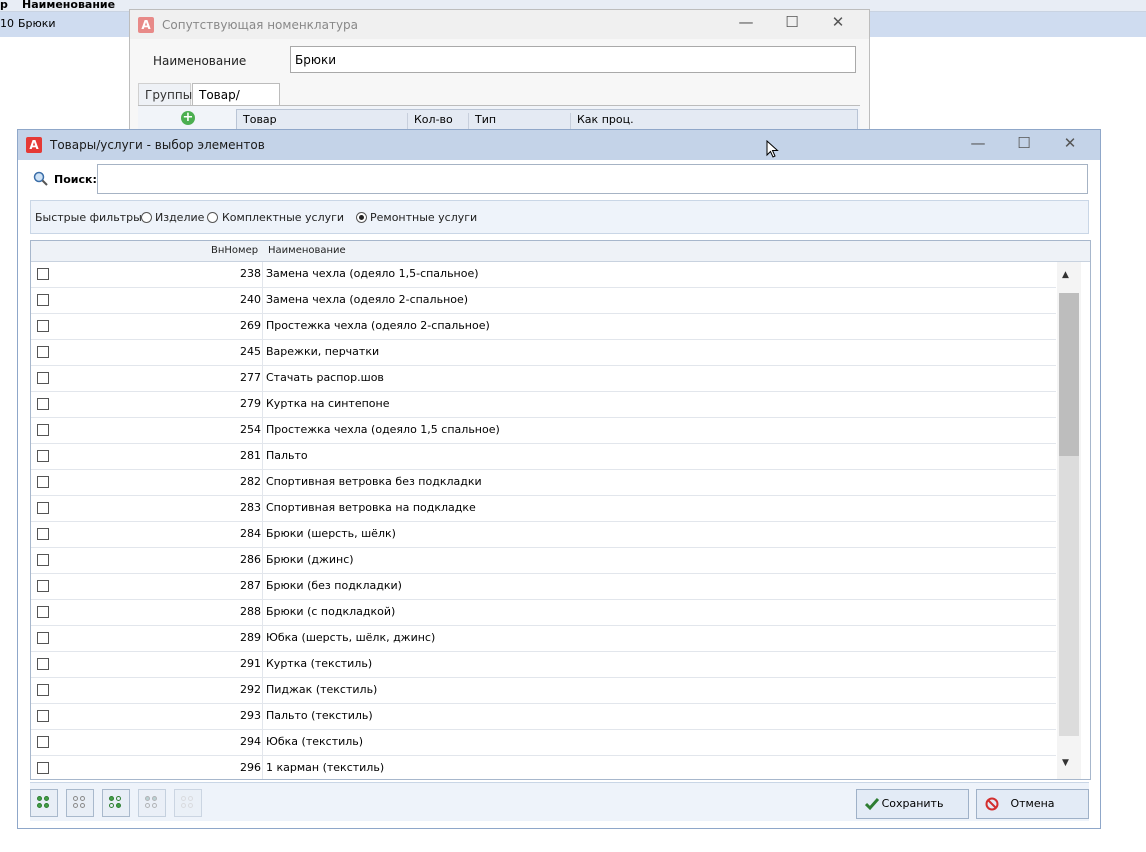 The height and width of the screenshot is (852, 1146). What do you see at coordinates (250, 403) in the screenshot?
I see `row-internal-number: 279` at bounding box center [250, 403].